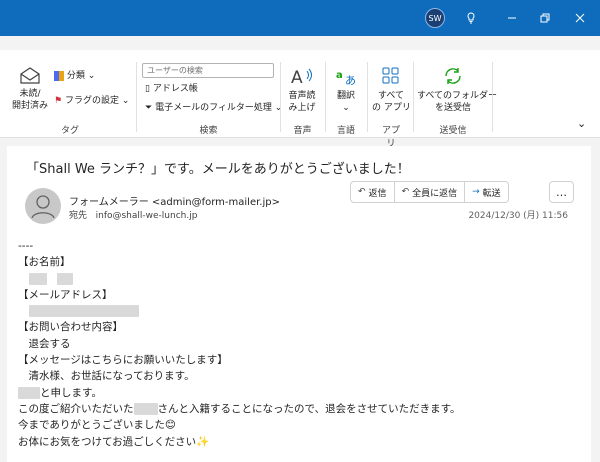  I want to click on address-book-button: ▯ アドレス帳, so click(171, 89).